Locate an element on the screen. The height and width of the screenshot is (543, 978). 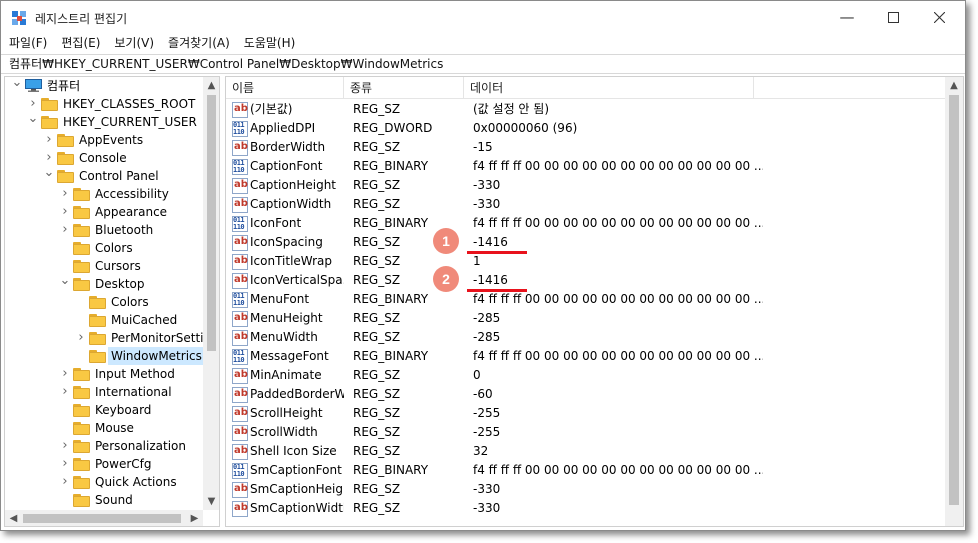
scroll-left-icon: ◀ is located at coordinates (13, 518).